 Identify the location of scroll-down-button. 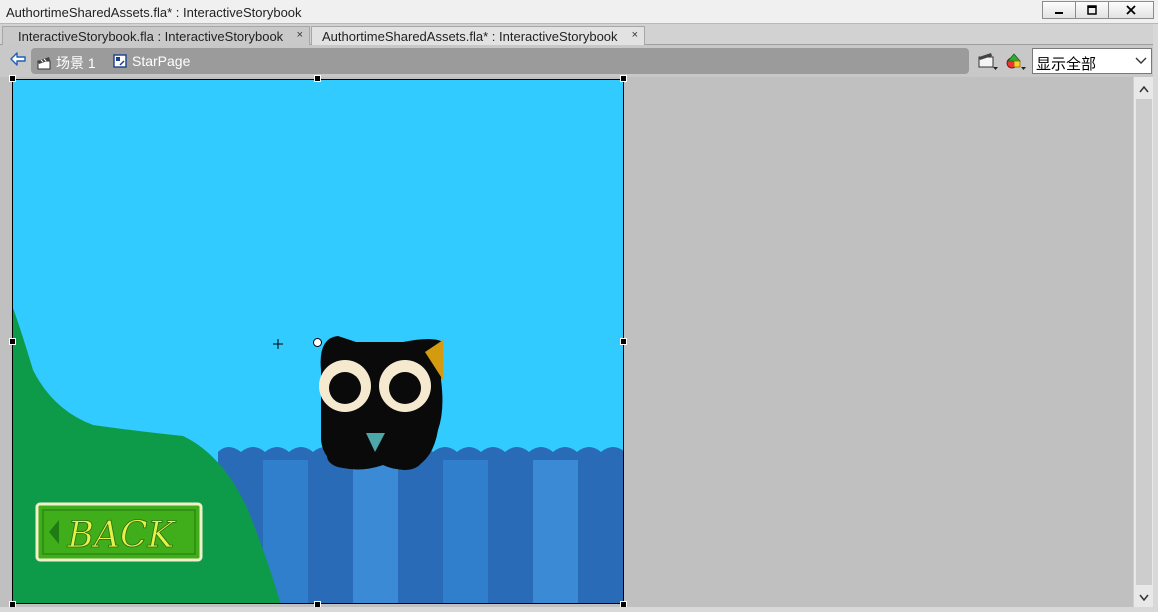
(1144, 597).